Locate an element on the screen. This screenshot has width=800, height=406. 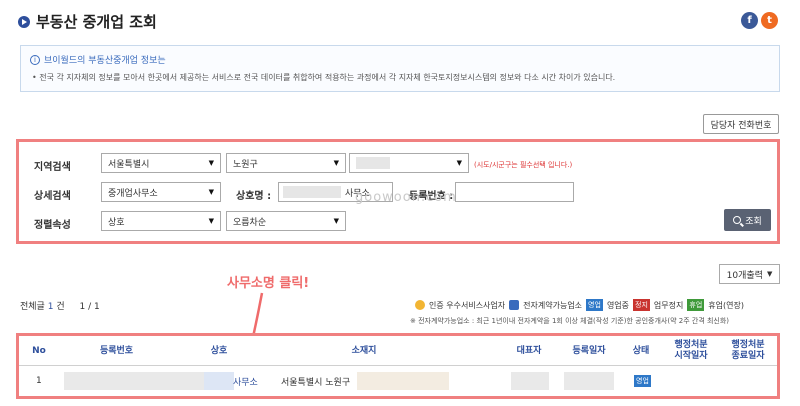
result-count: 전체글 1 건 1 / 1 is located at coordinates (60, 305).